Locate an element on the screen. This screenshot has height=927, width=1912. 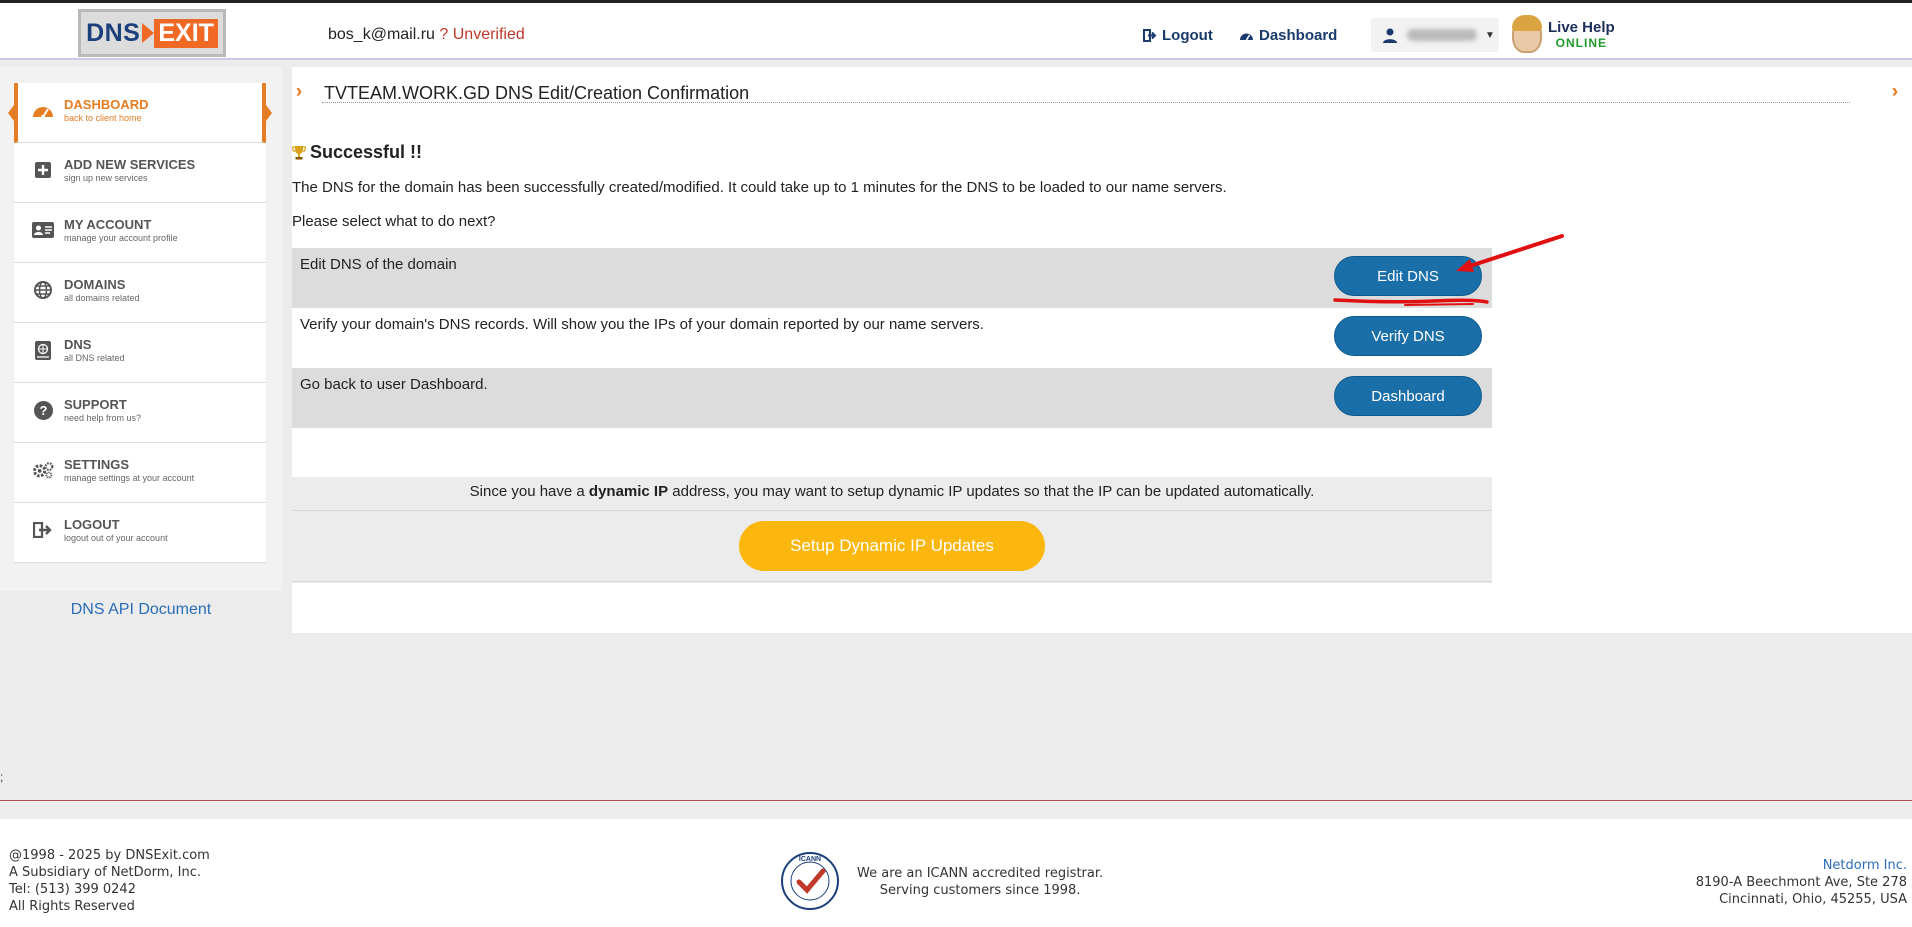
sidebar-item-logout: LOGOUT logout out of your account is located at coordinates (140, 533).